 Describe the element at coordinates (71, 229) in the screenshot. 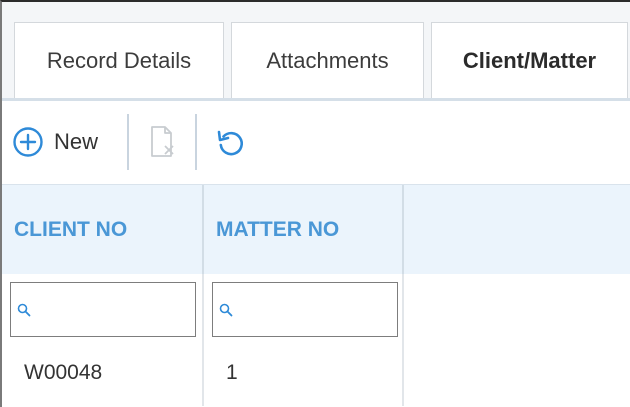

I see `column-header-label: CLIENT NO` at that location.